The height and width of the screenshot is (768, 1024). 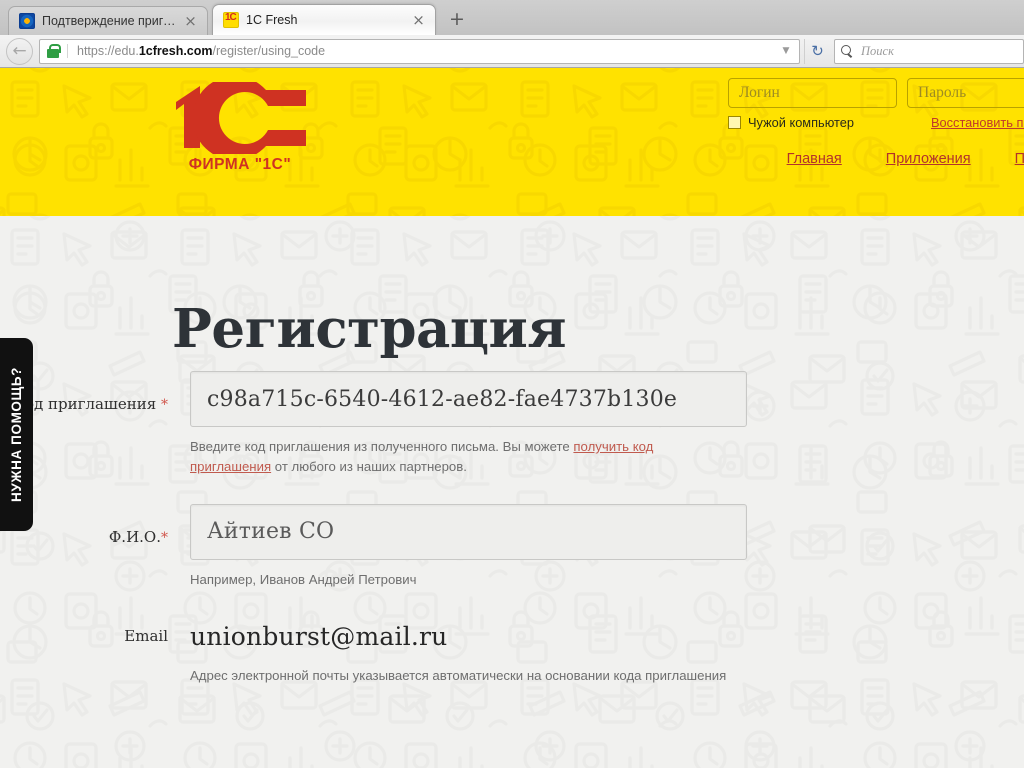 I want to click on 1c-logo: ФИРМА "1С", so click(x=240, y=128).